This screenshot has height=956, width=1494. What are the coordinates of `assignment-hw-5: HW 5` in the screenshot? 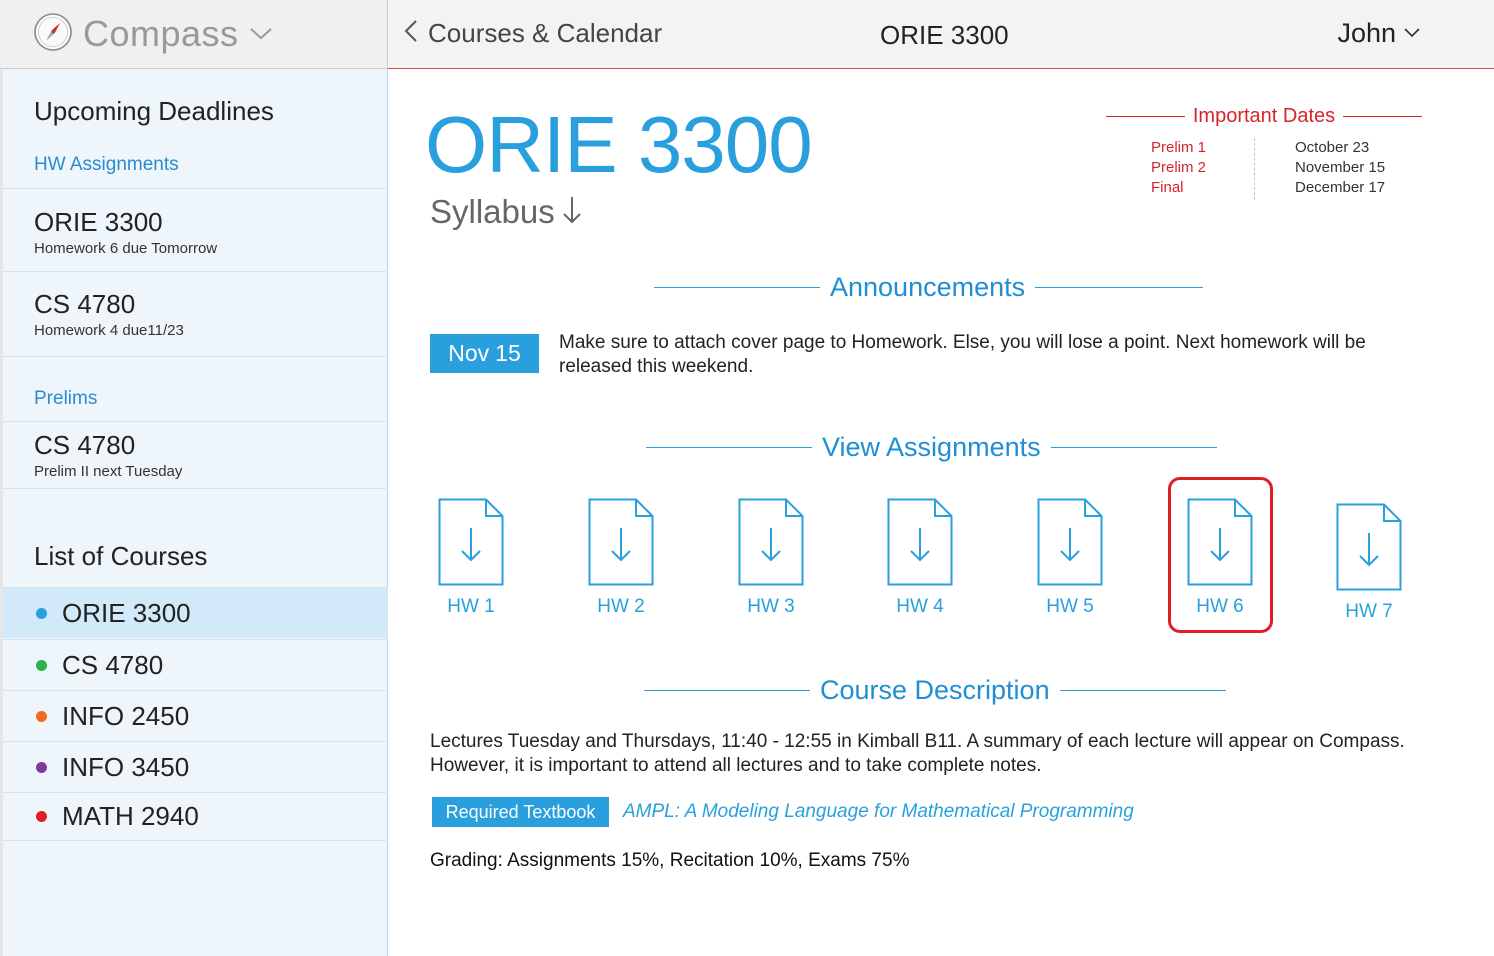 It's located at (1070, 558).